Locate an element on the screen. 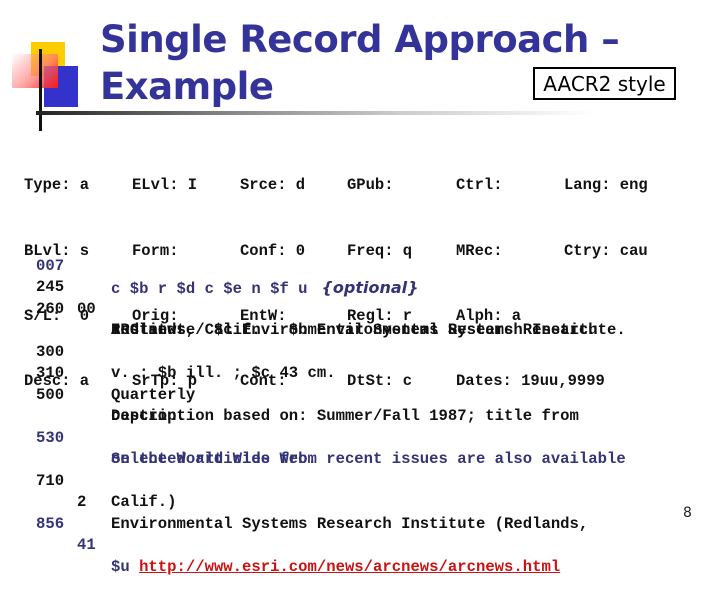  fixed-field: ELvl: I is located at coordinates (165, 185).